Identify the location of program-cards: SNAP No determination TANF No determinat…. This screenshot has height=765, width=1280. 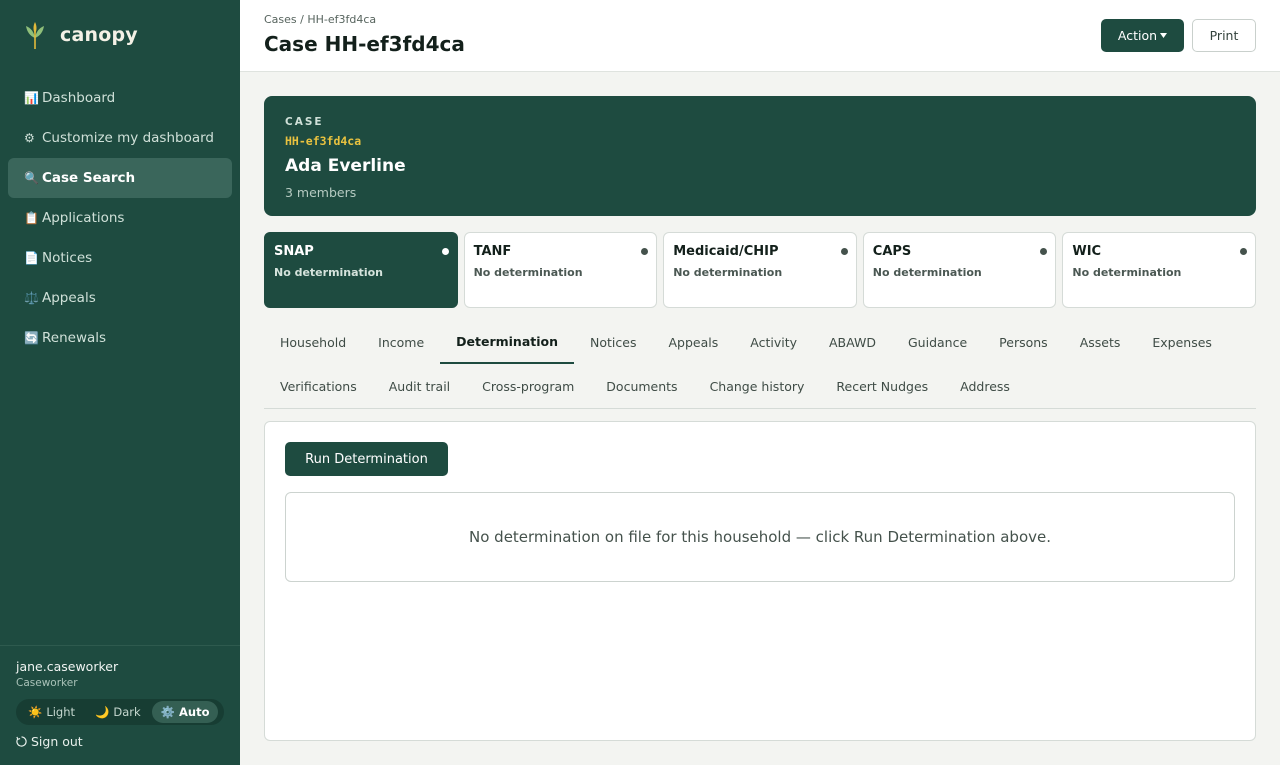
(760, 270).